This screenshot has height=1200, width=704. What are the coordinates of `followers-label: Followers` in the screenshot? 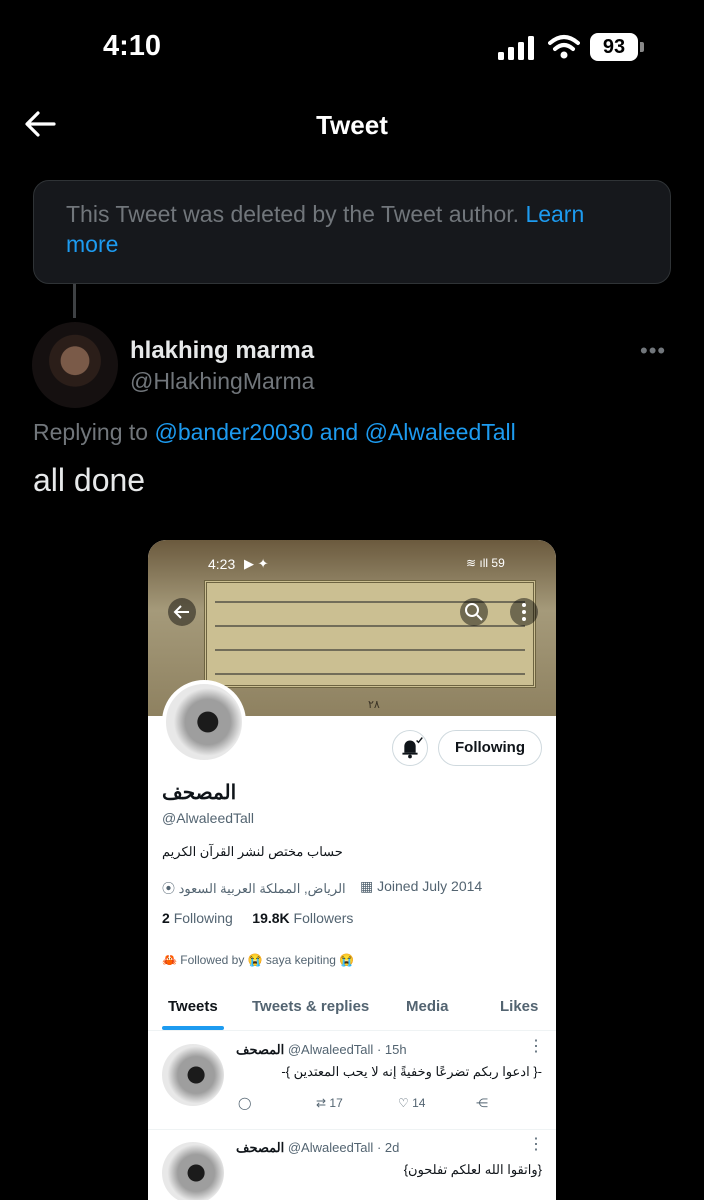 It's located at (323, 918).